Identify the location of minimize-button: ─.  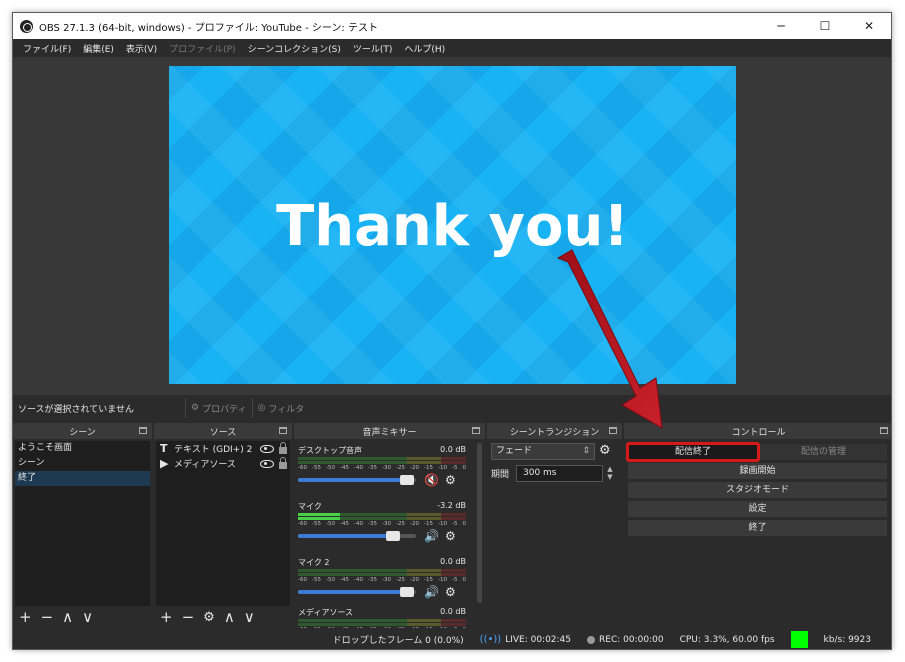
(781, 26).